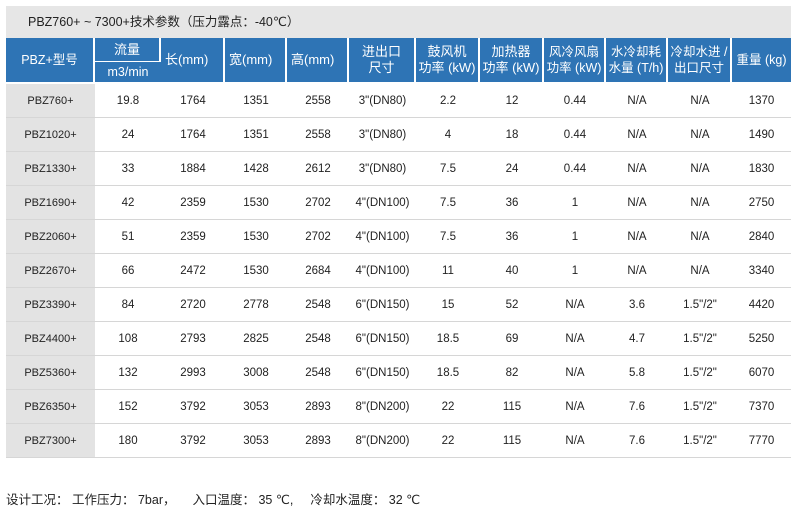 The height and width of the screenshot is (529, 797). What do you see at coordinates (761, 203) in the screenshot?
I see `cell-weight: 2750` at bounding box center [761, 203].